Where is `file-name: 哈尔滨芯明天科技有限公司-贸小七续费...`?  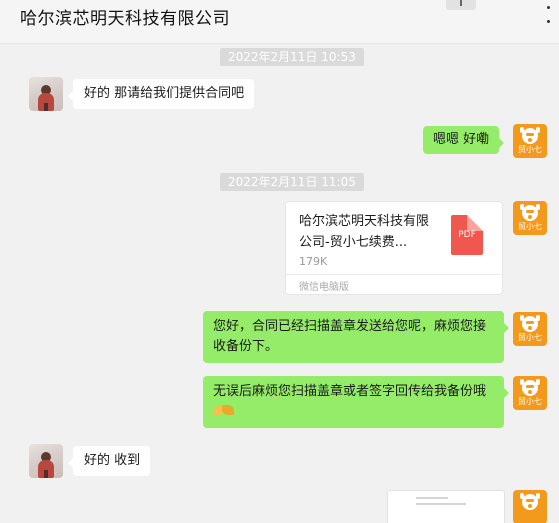
file-name: 哈尔滨芯明天科技有限公司-贸小七续费... is located at coordinates (364, 232).